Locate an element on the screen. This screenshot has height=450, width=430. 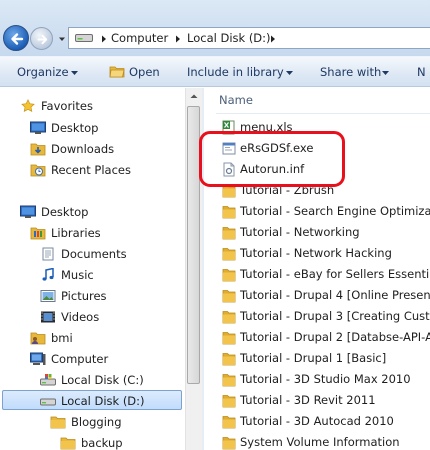
address-bar: Computer Local Disk (D:) is located at coordinates (249, 38).